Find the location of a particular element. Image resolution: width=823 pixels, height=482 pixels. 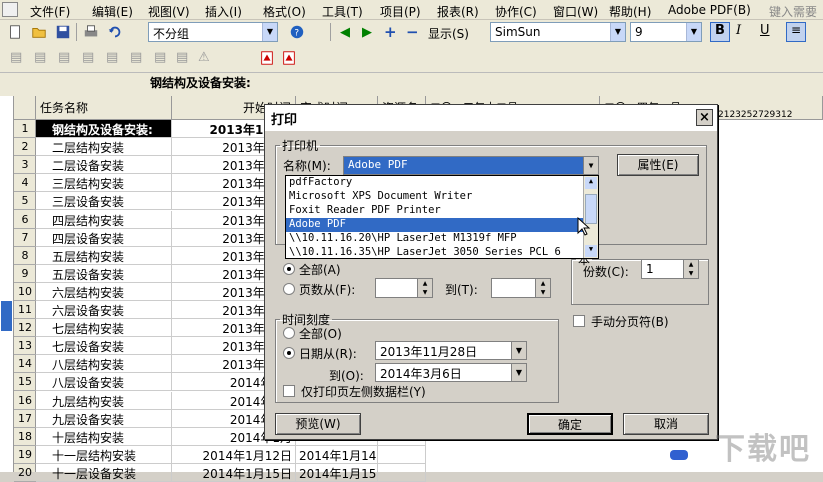

date-from-dropdown: 2013年11月28日 ▼ is located at coordinates (451, 350).